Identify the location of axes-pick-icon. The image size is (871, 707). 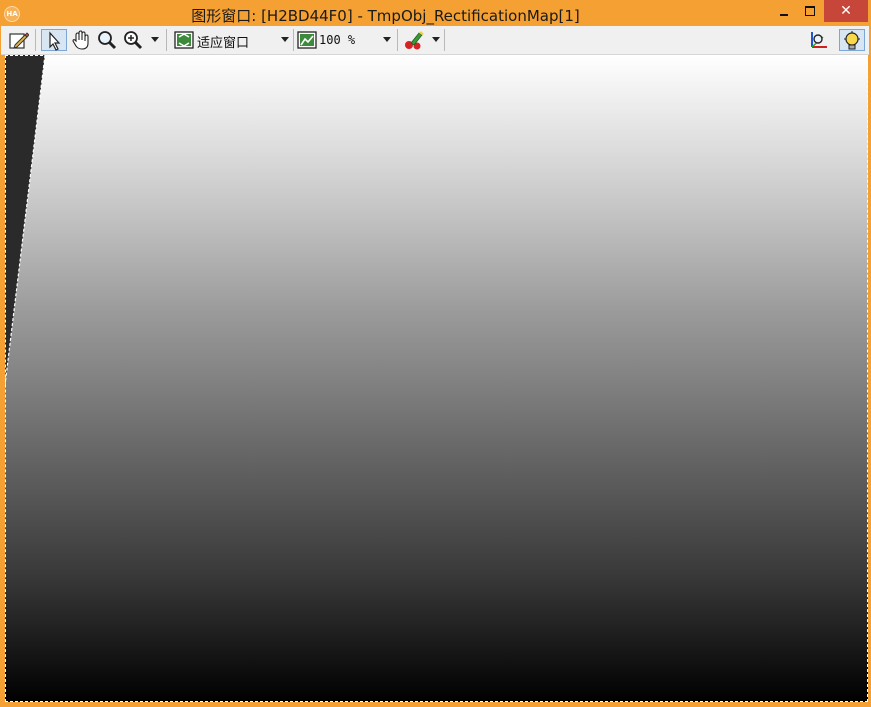
(818, 40).